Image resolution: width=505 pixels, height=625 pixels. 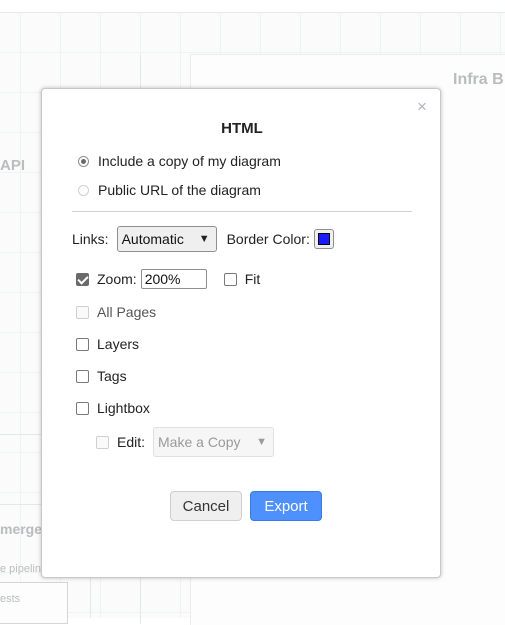 What do you see at coordinates (102, 442) in the screenshot?
I see `edit-checkbox` at bounding box center [102, 442].